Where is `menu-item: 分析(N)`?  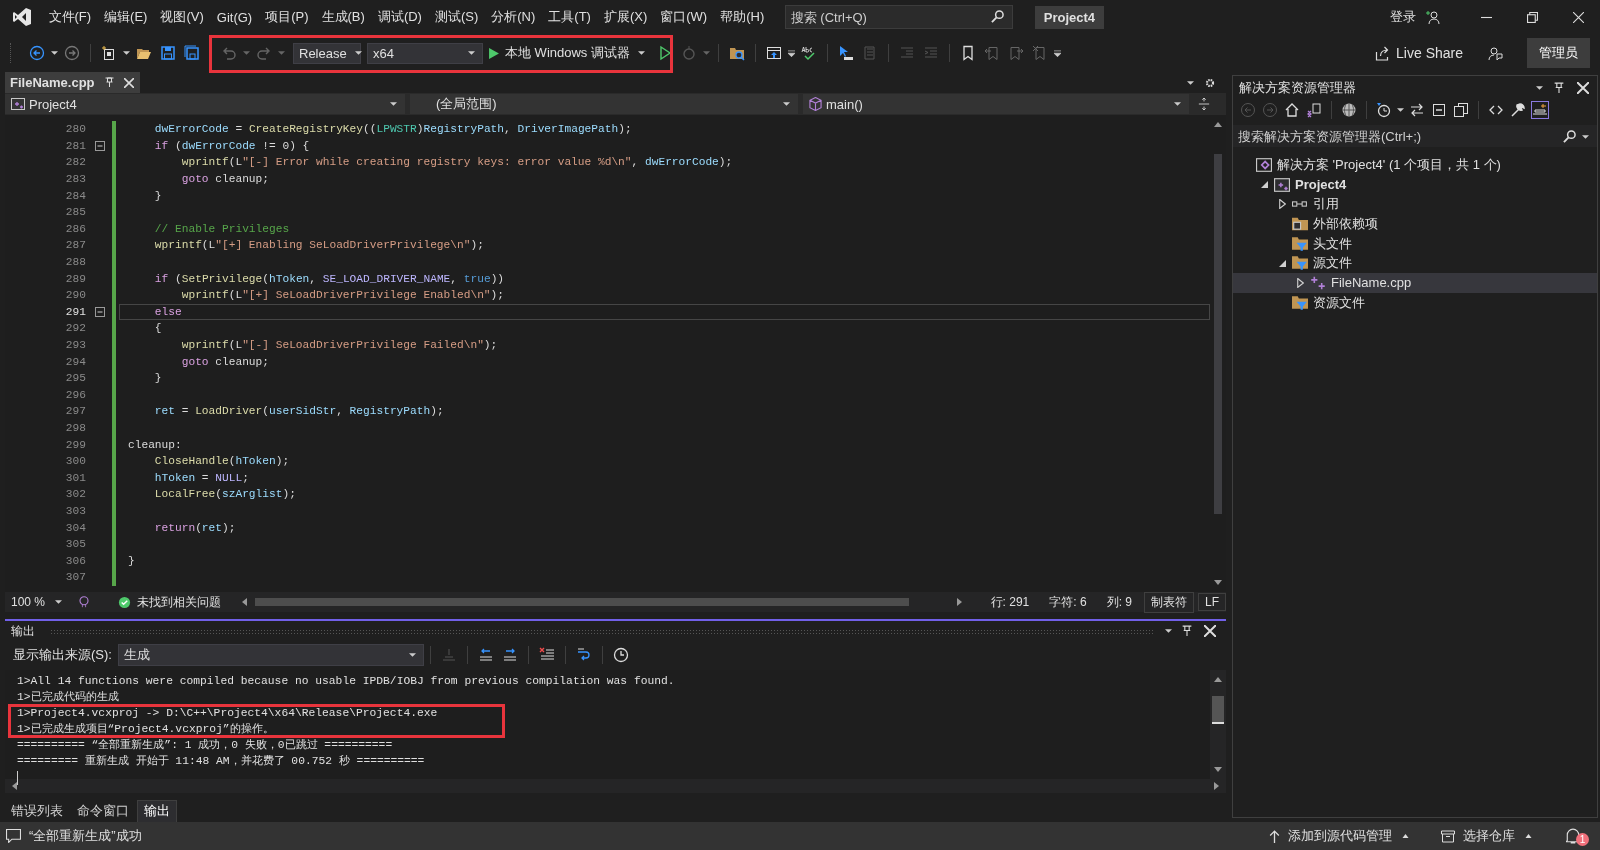
menu-item: 分析(N) is located at coordinates (513, 17).